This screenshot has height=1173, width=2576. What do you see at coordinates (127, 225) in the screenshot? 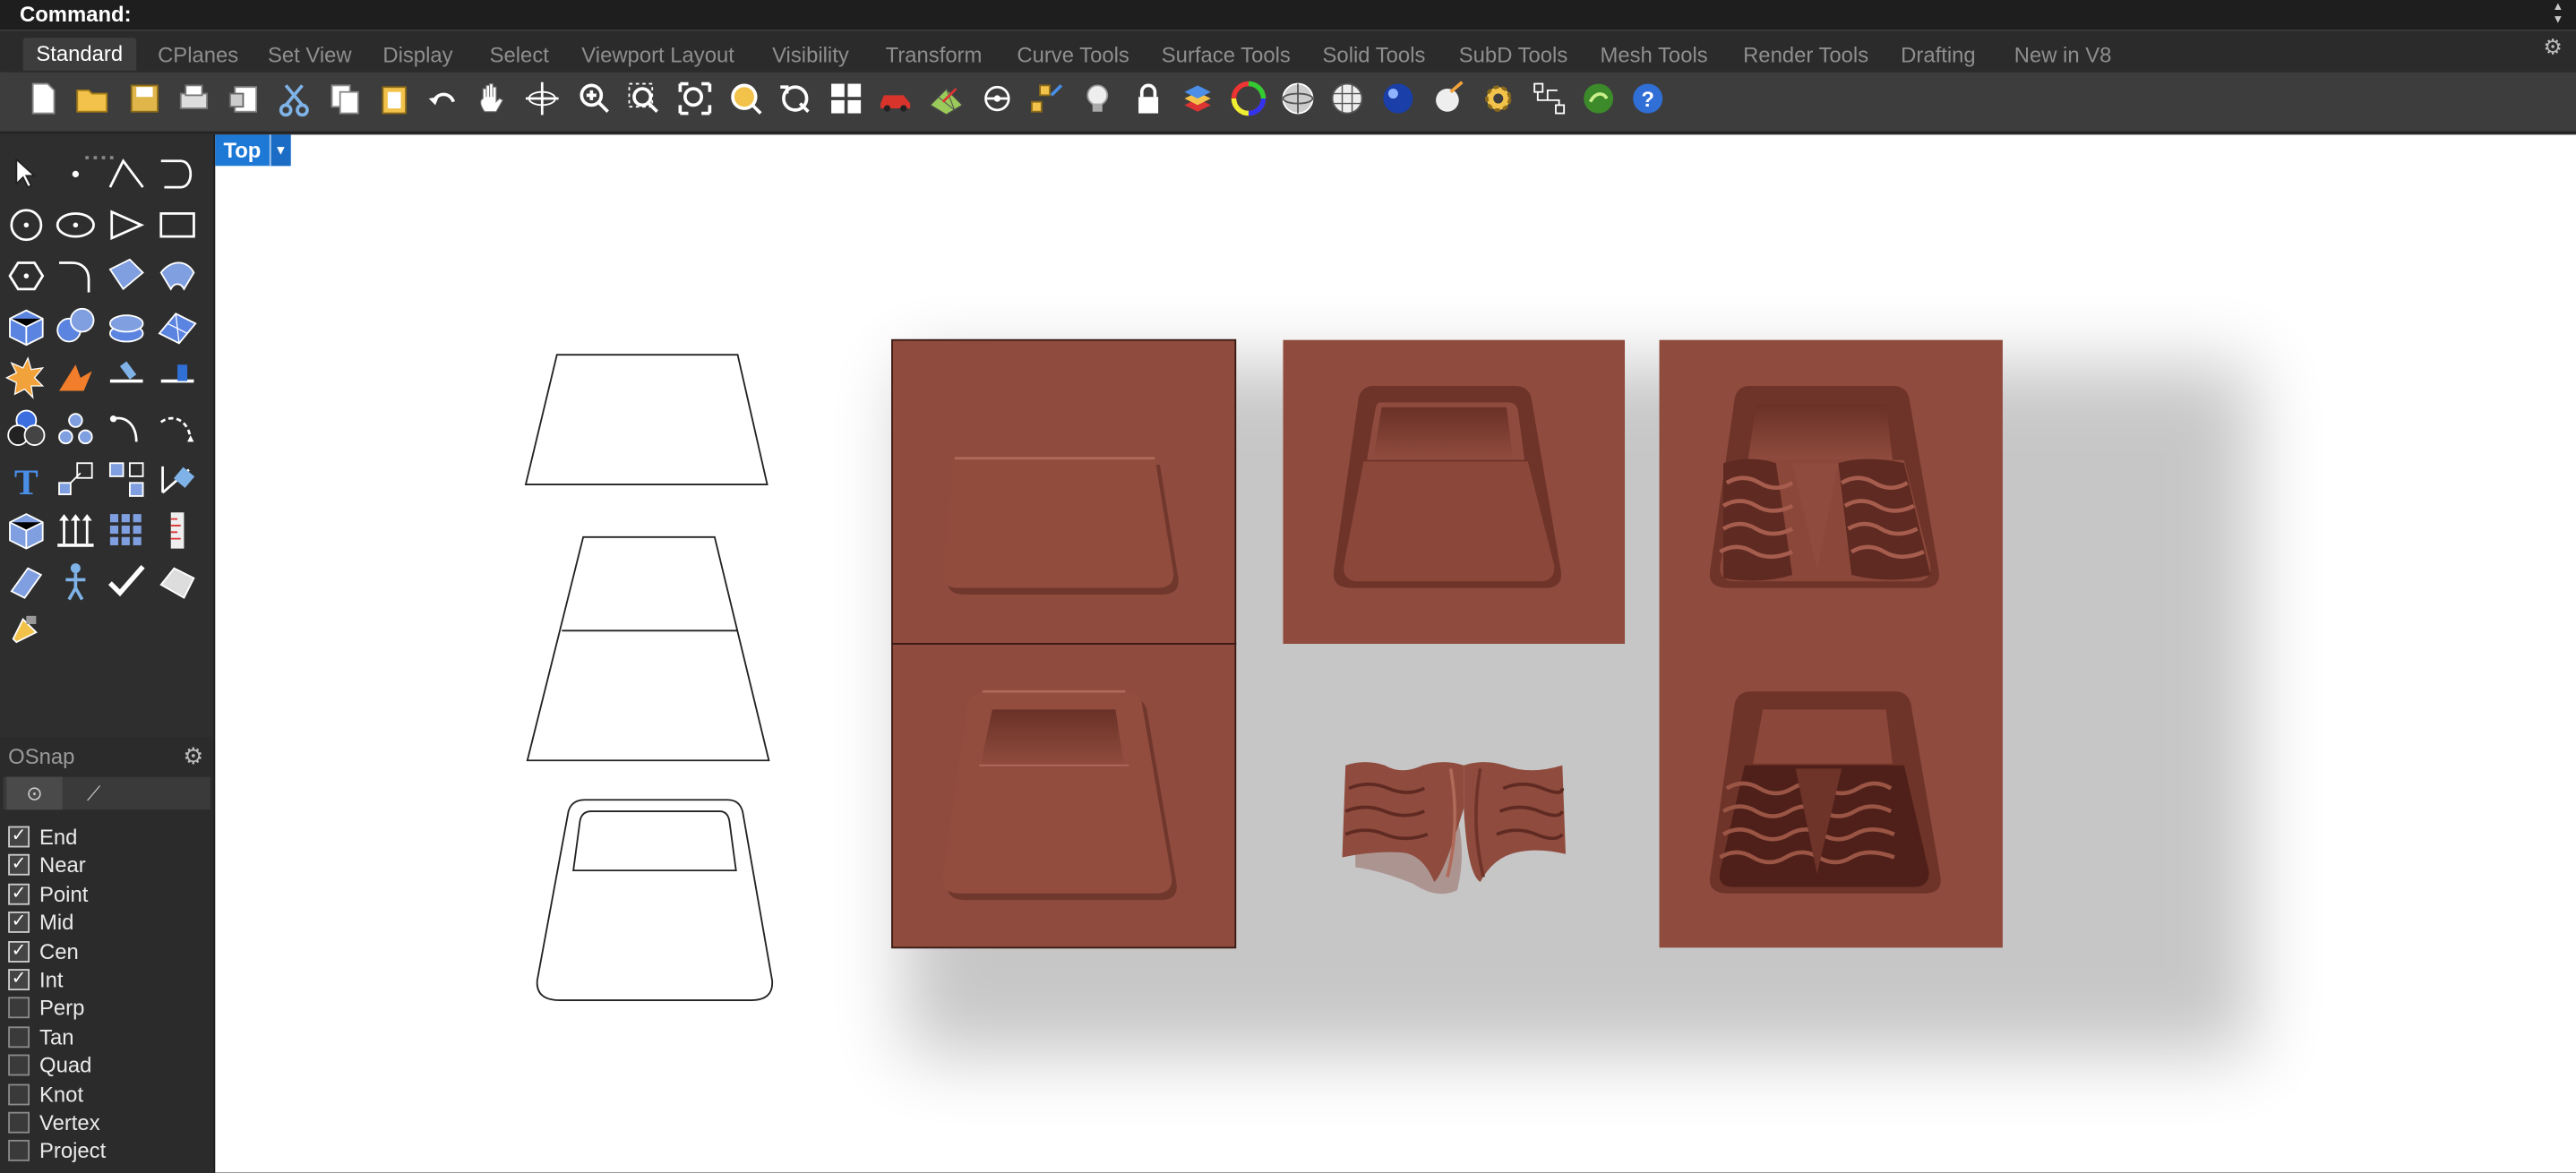
I see `arc-icon` at bounding box center [127, 225].